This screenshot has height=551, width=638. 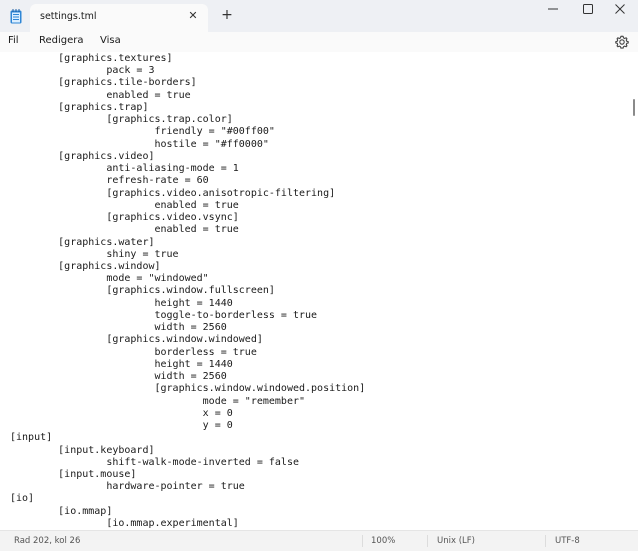 What do you see at coordinates (158, 401) in the screenshot?
I see `code-line: mode = "remember"` at bounding box center [158, 401].